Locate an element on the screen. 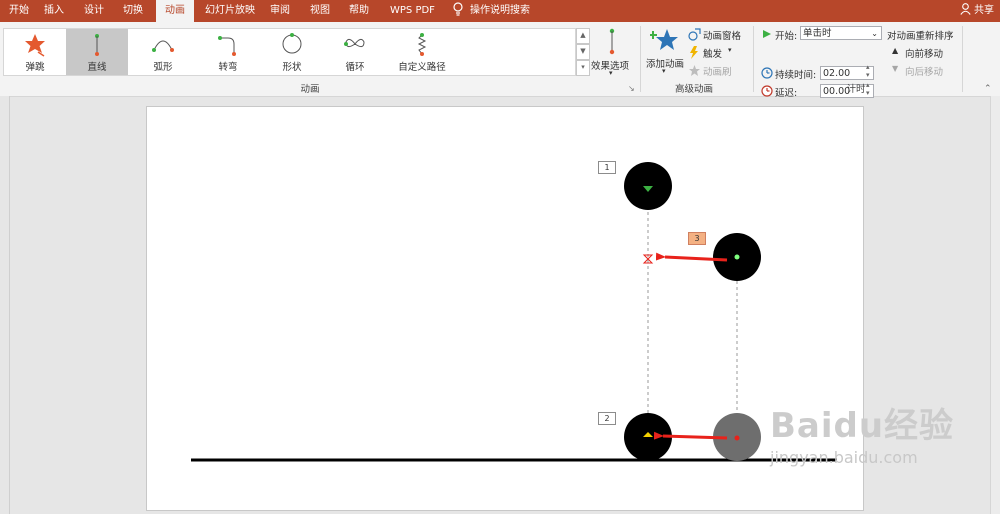  tell-me-label: 操作说明搜索 is located at coordinates (500, 10).